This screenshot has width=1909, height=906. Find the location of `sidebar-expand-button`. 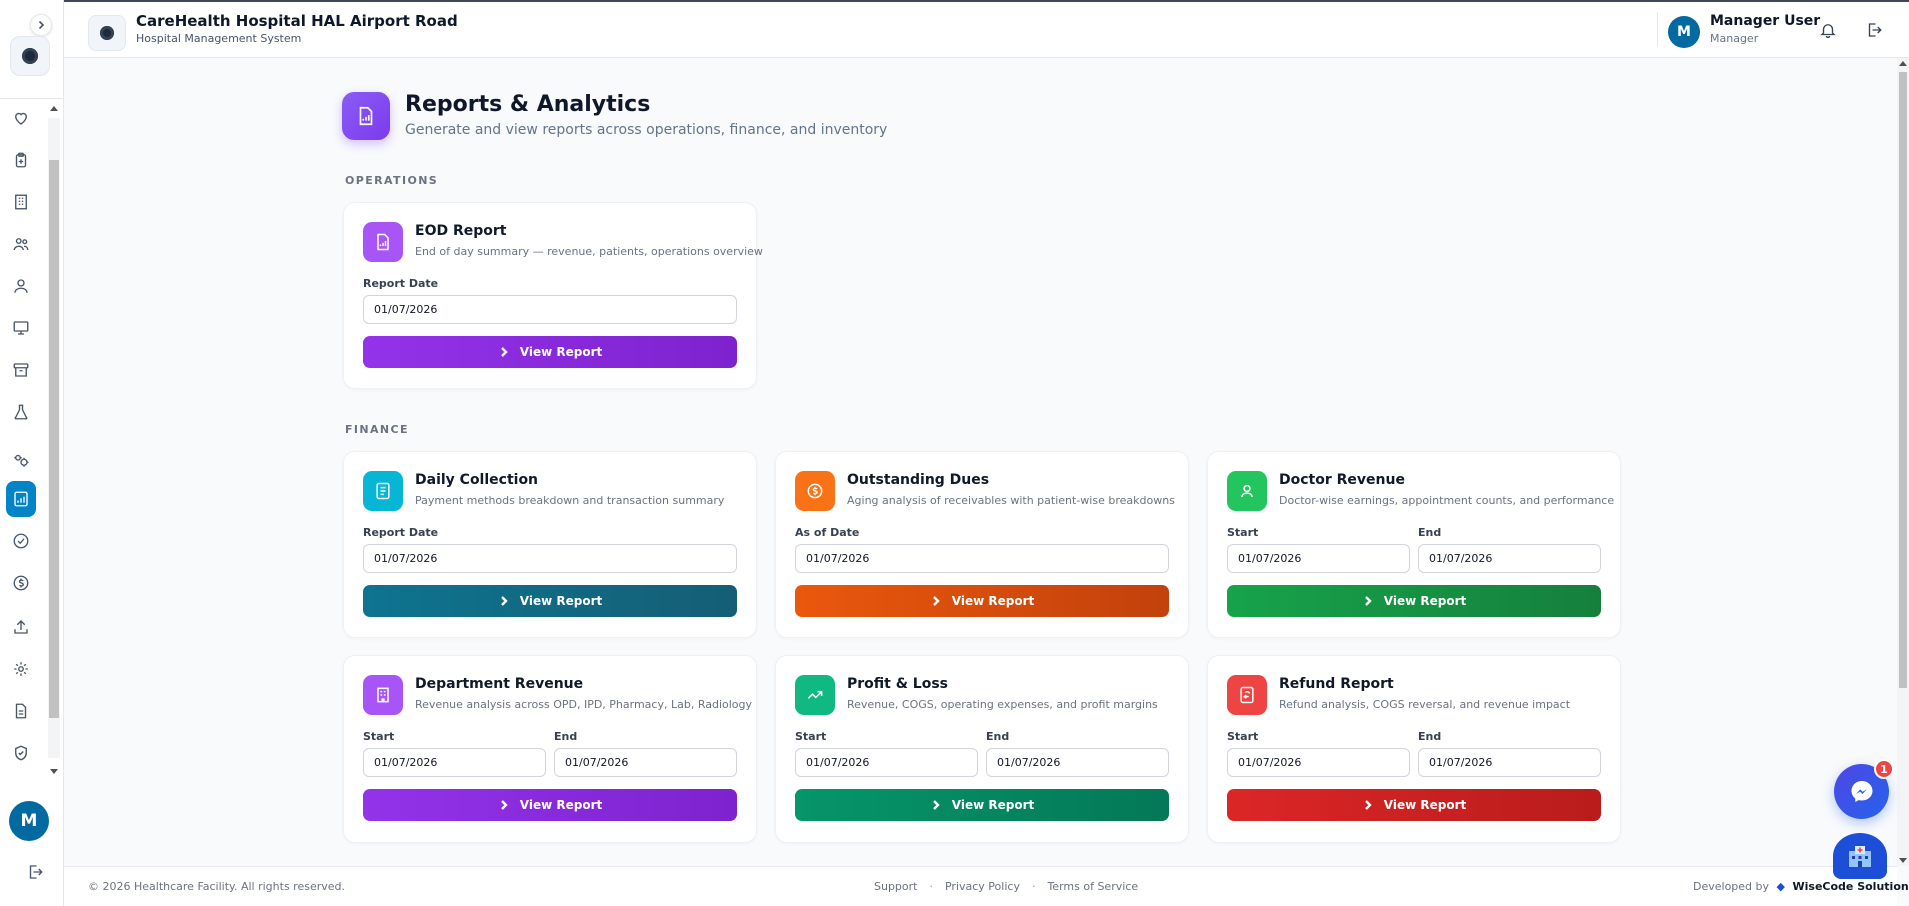

sidebar-expand-button is located at coordinates (41, 25).